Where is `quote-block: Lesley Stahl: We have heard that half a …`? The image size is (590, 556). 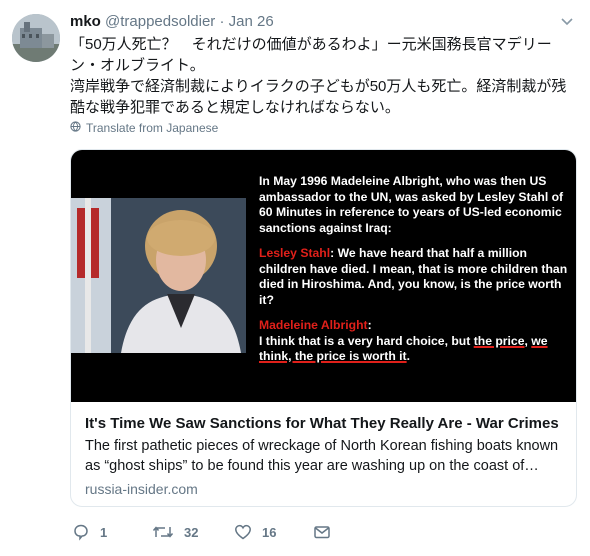 quote-block: Lesley Stahl: We have heard that half a … is located at coordinates (415, 277).